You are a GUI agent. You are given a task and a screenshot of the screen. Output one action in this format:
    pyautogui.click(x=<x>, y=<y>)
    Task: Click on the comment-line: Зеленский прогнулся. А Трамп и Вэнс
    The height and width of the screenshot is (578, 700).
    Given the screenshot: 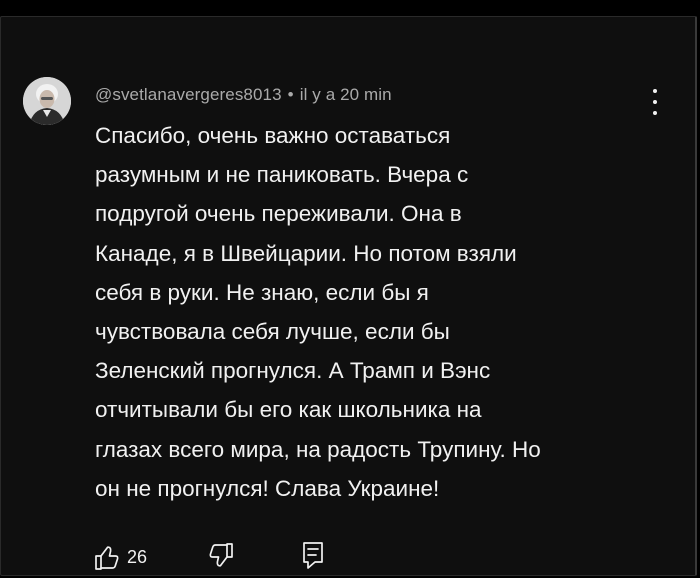 What is the action you would take?
    pyautogui.click(x=293, y=371)
    